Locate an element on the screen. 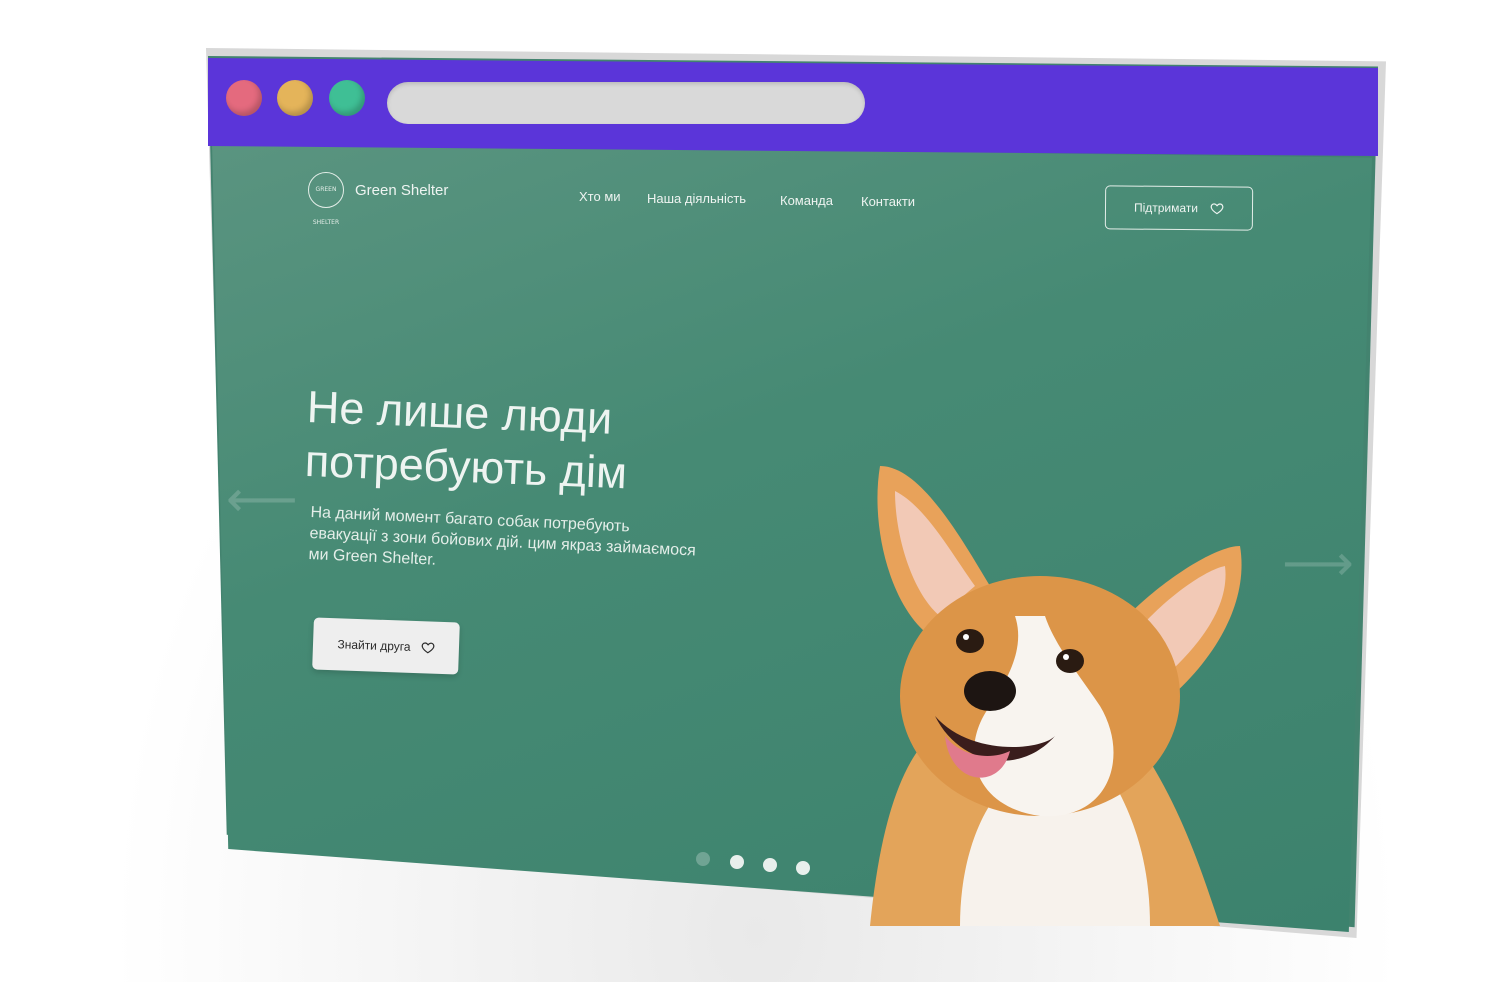  support-button: Підтримати is located at coordinates (1179, 208).